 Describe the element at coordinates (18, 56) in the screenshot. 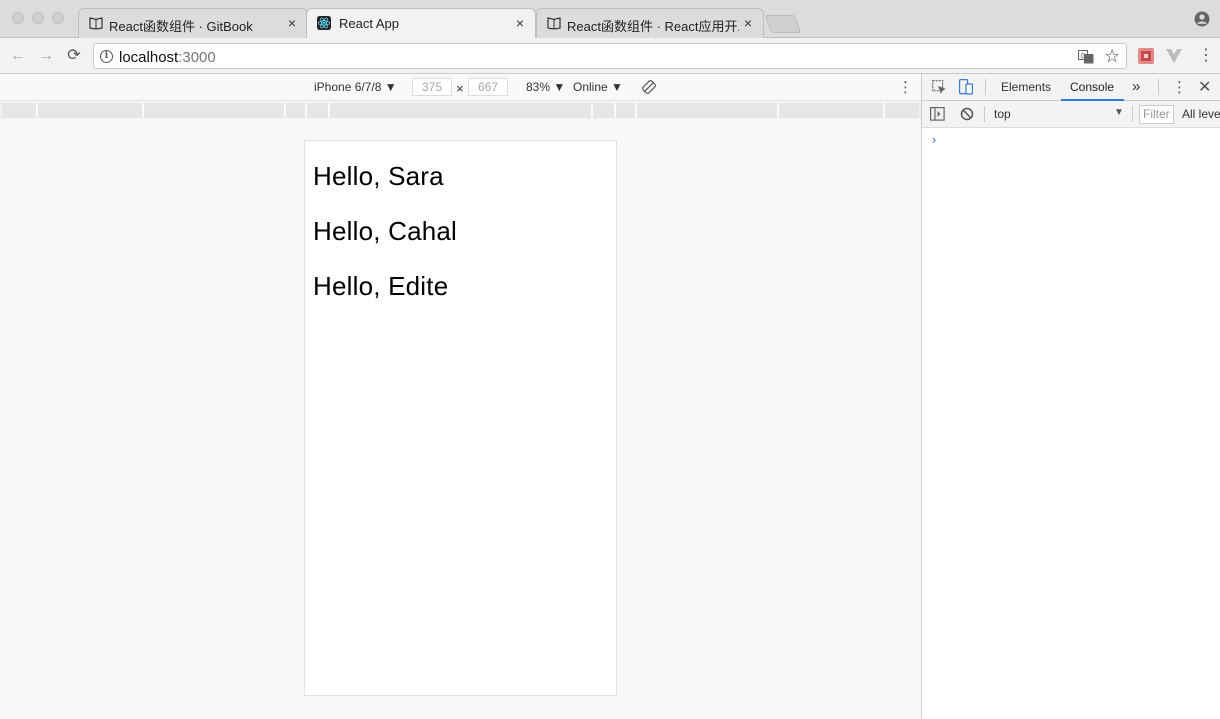

I see `back-button: ←` at that location.